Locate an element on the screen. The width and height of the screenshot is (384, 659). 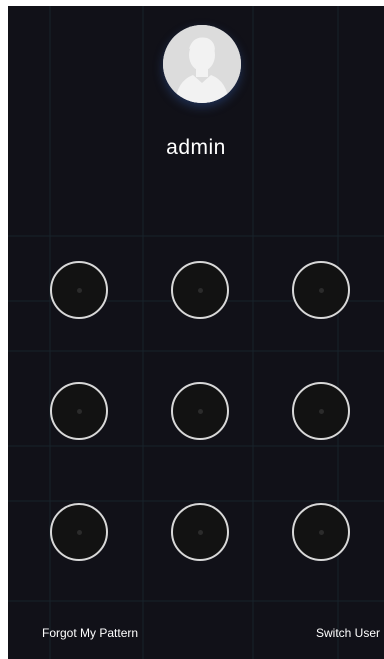
user-avatar-icon is located at coordinates (202, 64).